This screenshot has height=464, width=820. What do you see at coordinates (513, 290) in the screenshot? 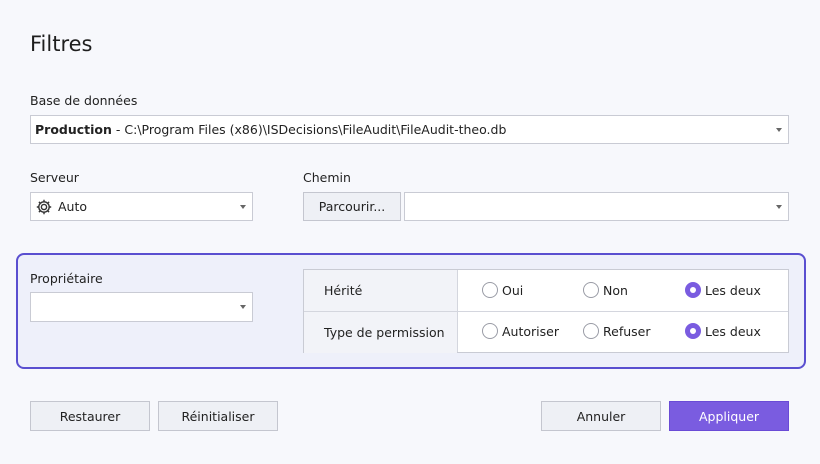
I see `radio-label: Oui` at bounding box center [513, 290].